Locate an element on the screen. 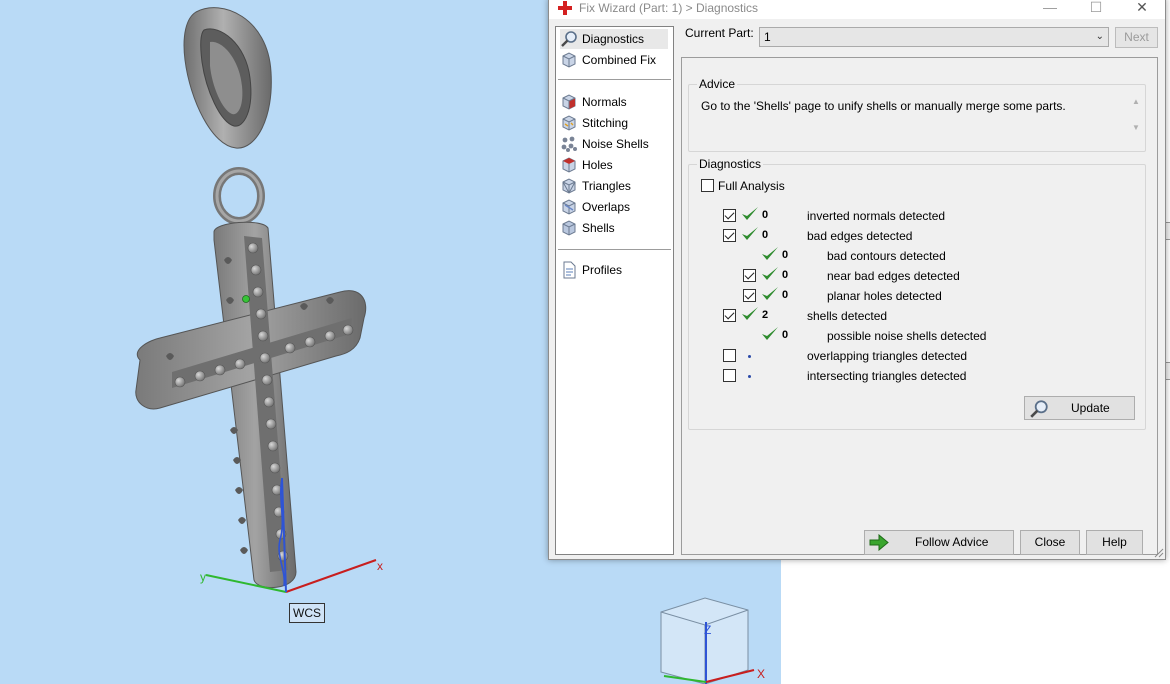 This screenshot has width=1170, height=684. nav-item-normals: Normals is located at coordinates (614, 102).